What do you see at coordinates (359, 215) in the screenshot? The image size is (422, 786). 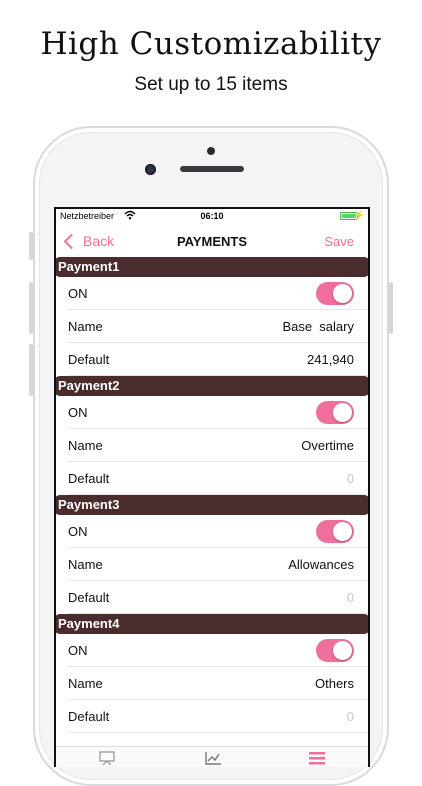 I see `charging-icon: ⚡` at bounding box center [359, 215].